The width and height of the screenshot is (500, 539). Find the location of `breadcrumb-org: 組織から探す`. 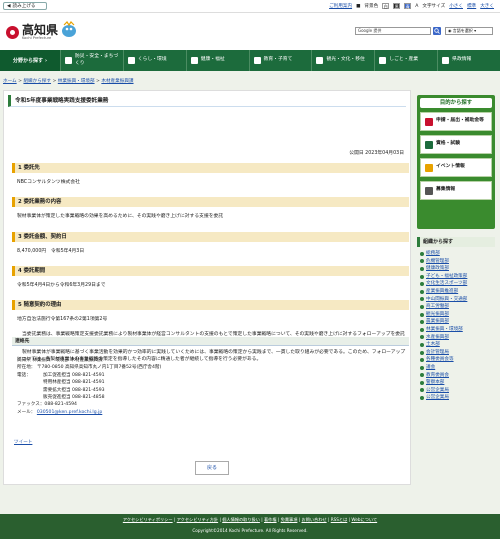

breadcrumb-org: 組織から探す is located at coordinates (37, 81).